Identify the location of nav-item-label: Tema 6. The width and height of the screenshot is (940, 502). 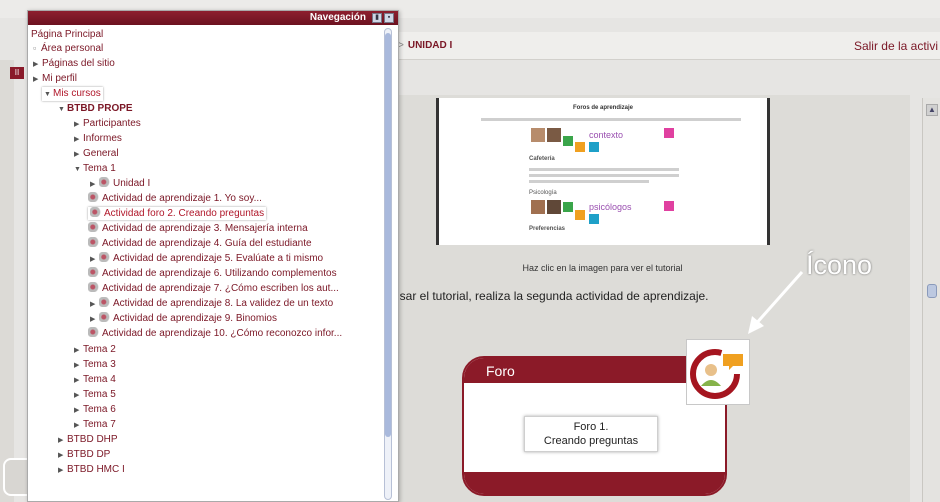
(99, 409).